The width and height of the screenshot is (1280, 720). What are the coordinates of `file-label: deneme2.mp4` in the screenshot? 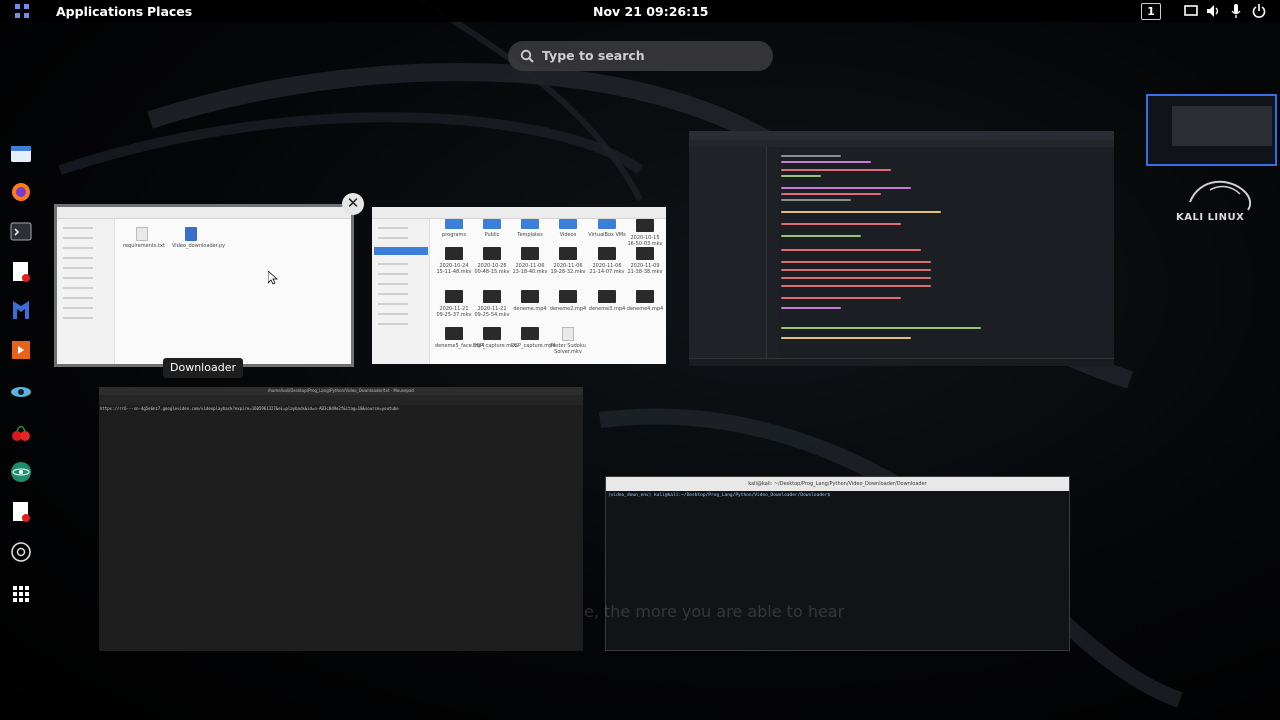 It's located at (568, 309).